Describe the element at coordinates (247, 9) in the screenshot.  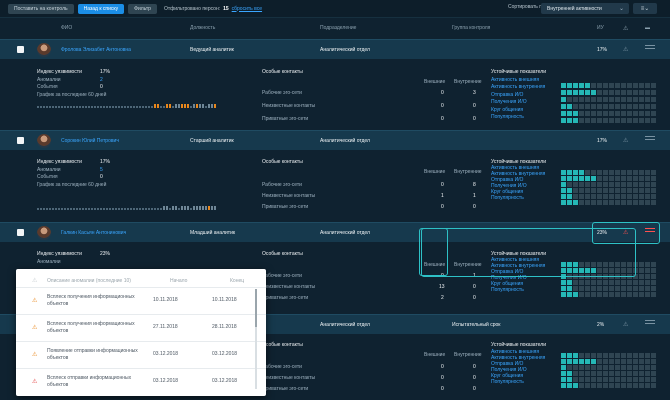
I see `reset-all-link: сбросить все` at that location.